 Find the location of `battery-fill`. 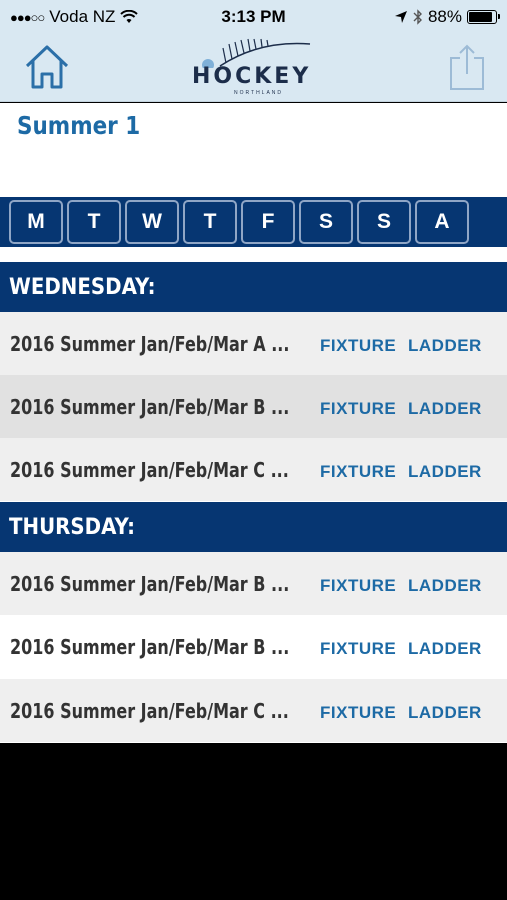

battery-fill is located at coordinates (480, 17).